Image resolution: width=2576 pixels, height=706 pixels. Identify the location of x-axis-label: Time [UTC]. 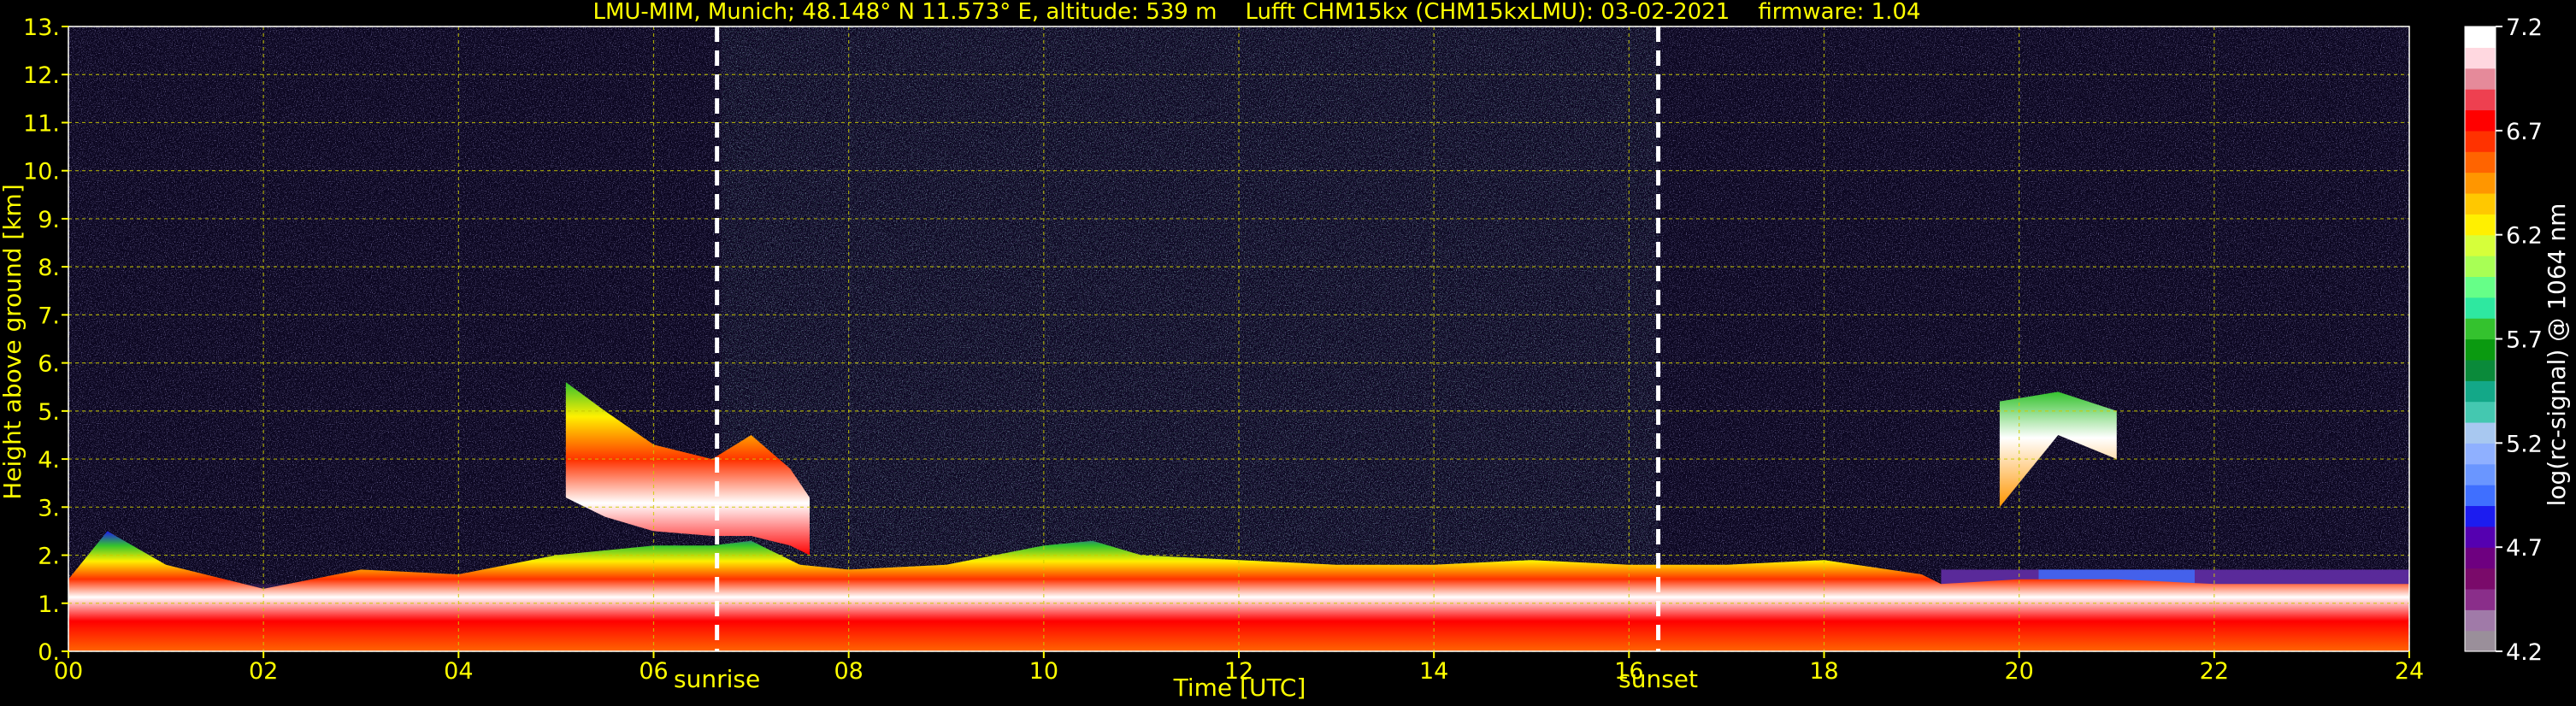
(1239, 688).